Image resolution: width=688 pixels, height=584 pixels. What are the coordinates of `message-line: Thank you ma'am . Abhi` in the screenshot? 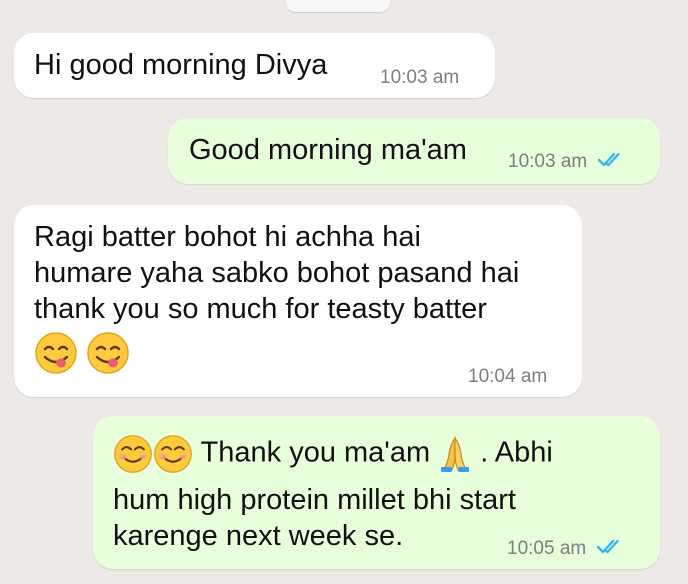 It's located at (333, 454).